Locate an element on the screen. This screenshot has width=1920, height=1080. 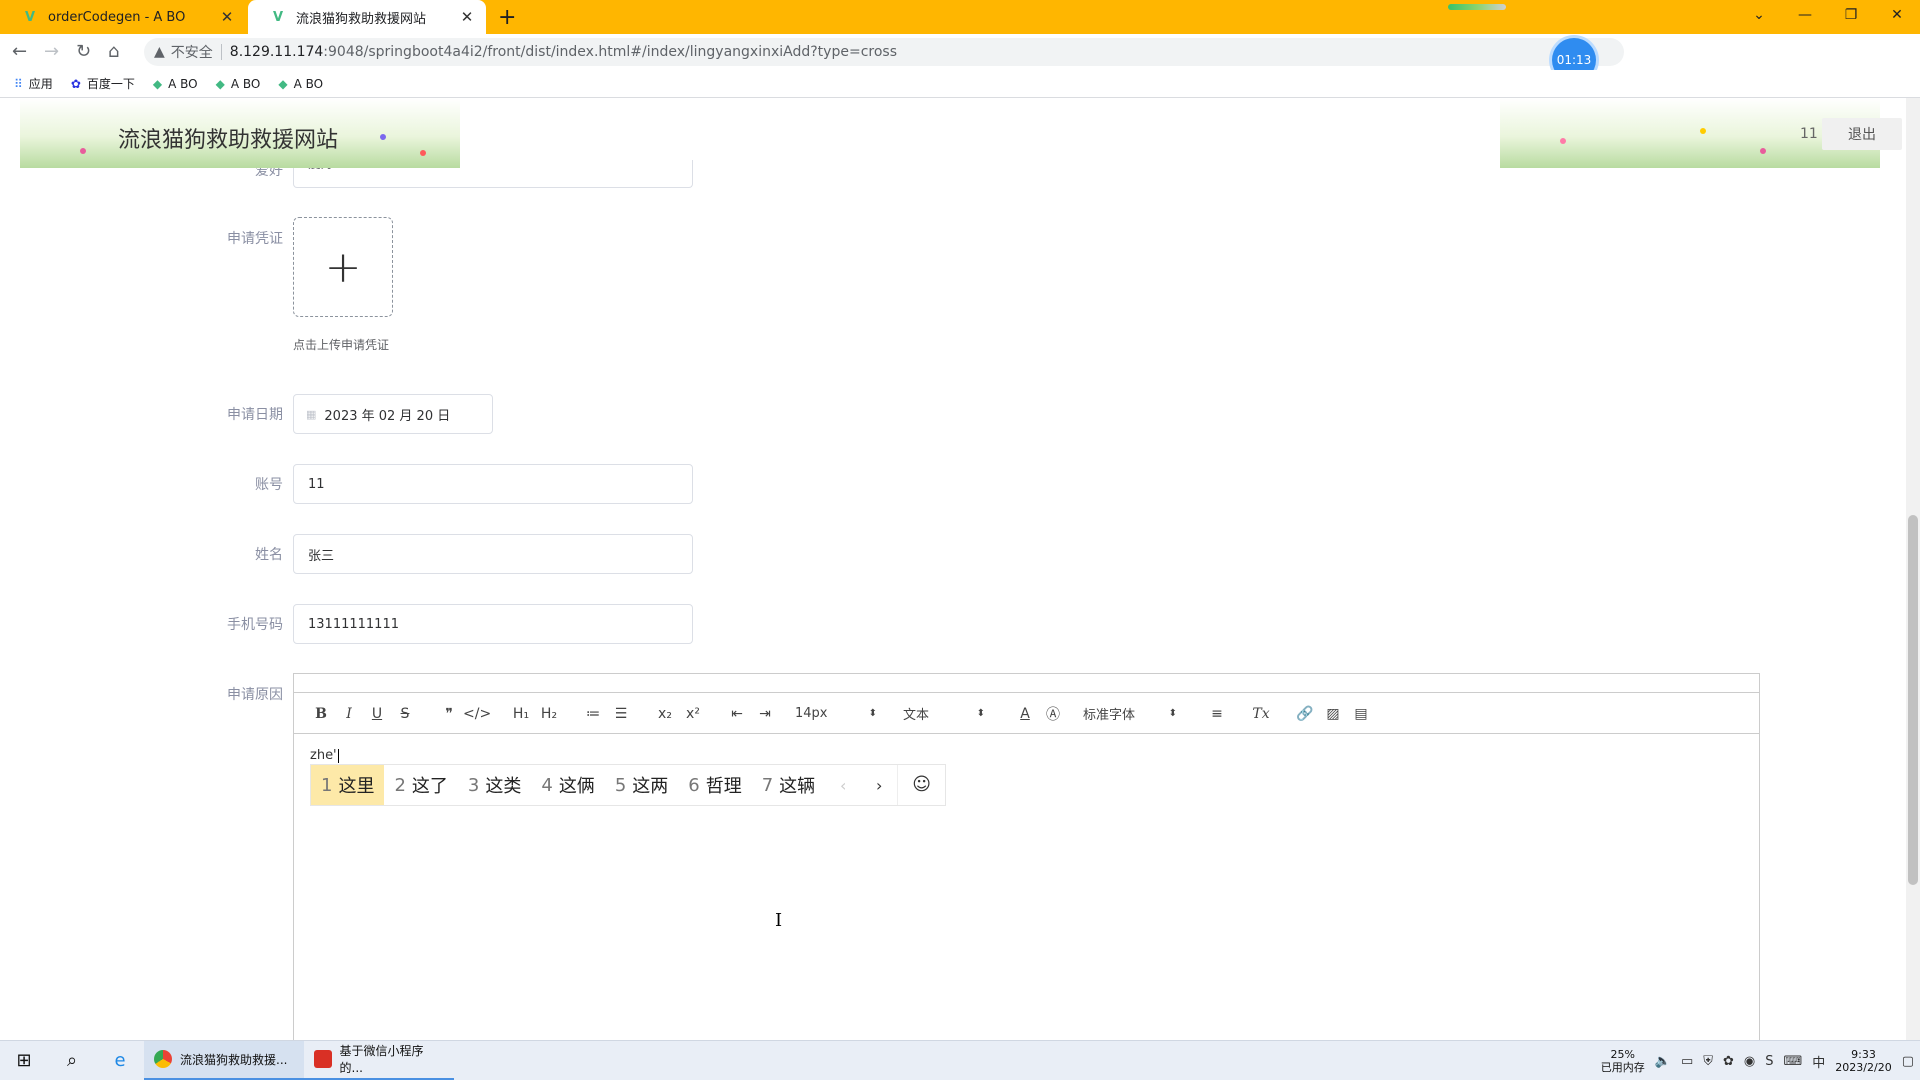
font-color-button: A is located at coordinates (1025, 714).